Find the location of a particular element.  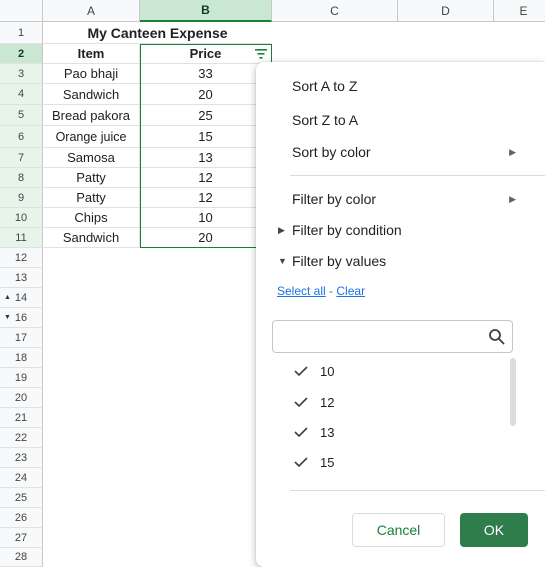

row-header-7: 7 is located at coordinates (21, 158).